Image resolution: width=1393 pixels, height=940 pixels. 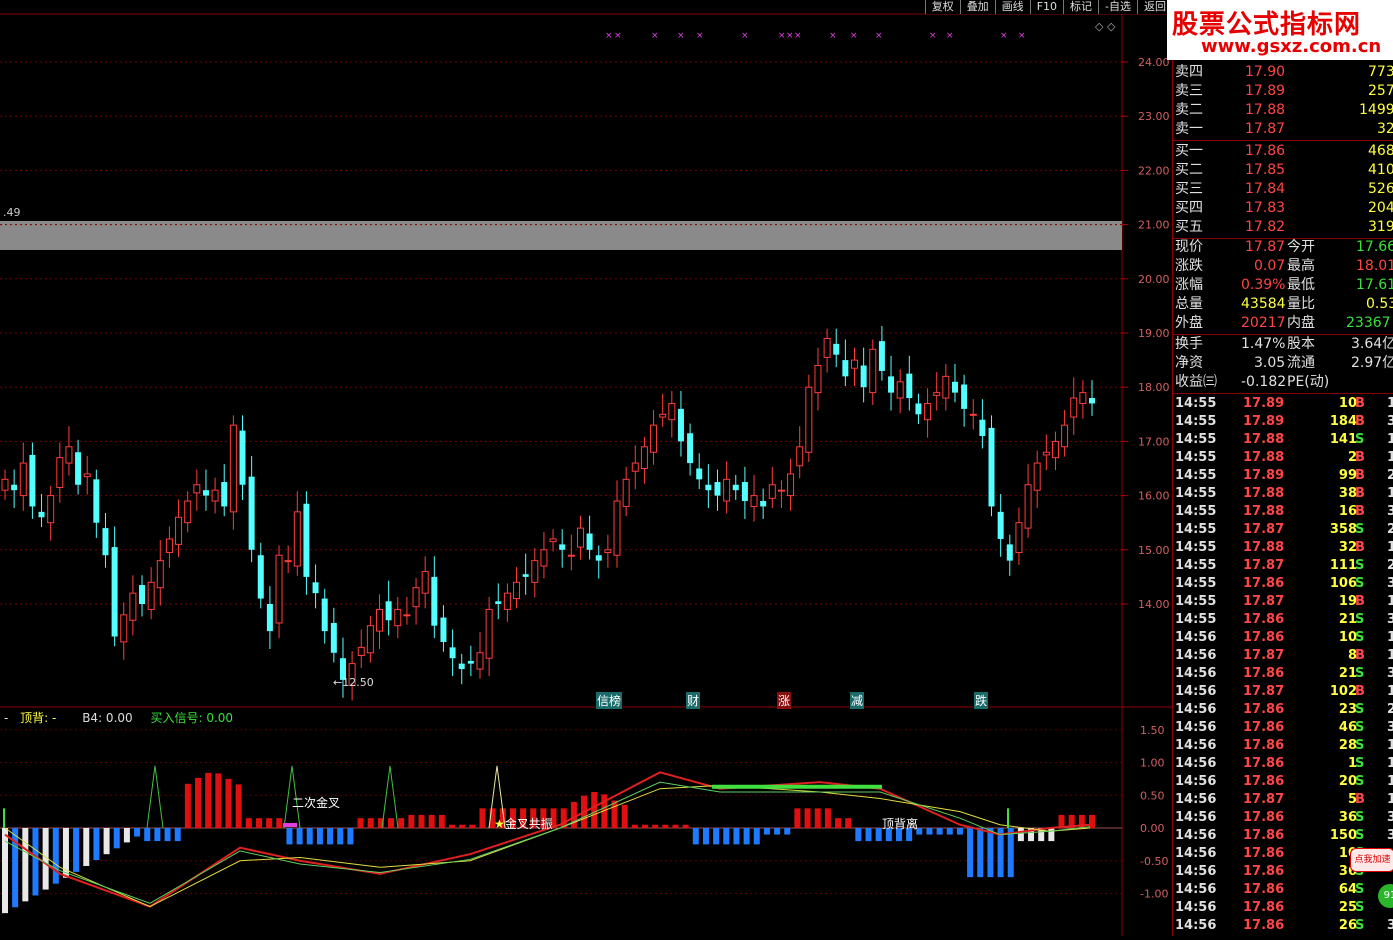 What do you see at coordinates (1283, 764) in the screenshot?
I see `tick-row: 14:56 17.86 1 S 1` at bounding box center [1283, 764].